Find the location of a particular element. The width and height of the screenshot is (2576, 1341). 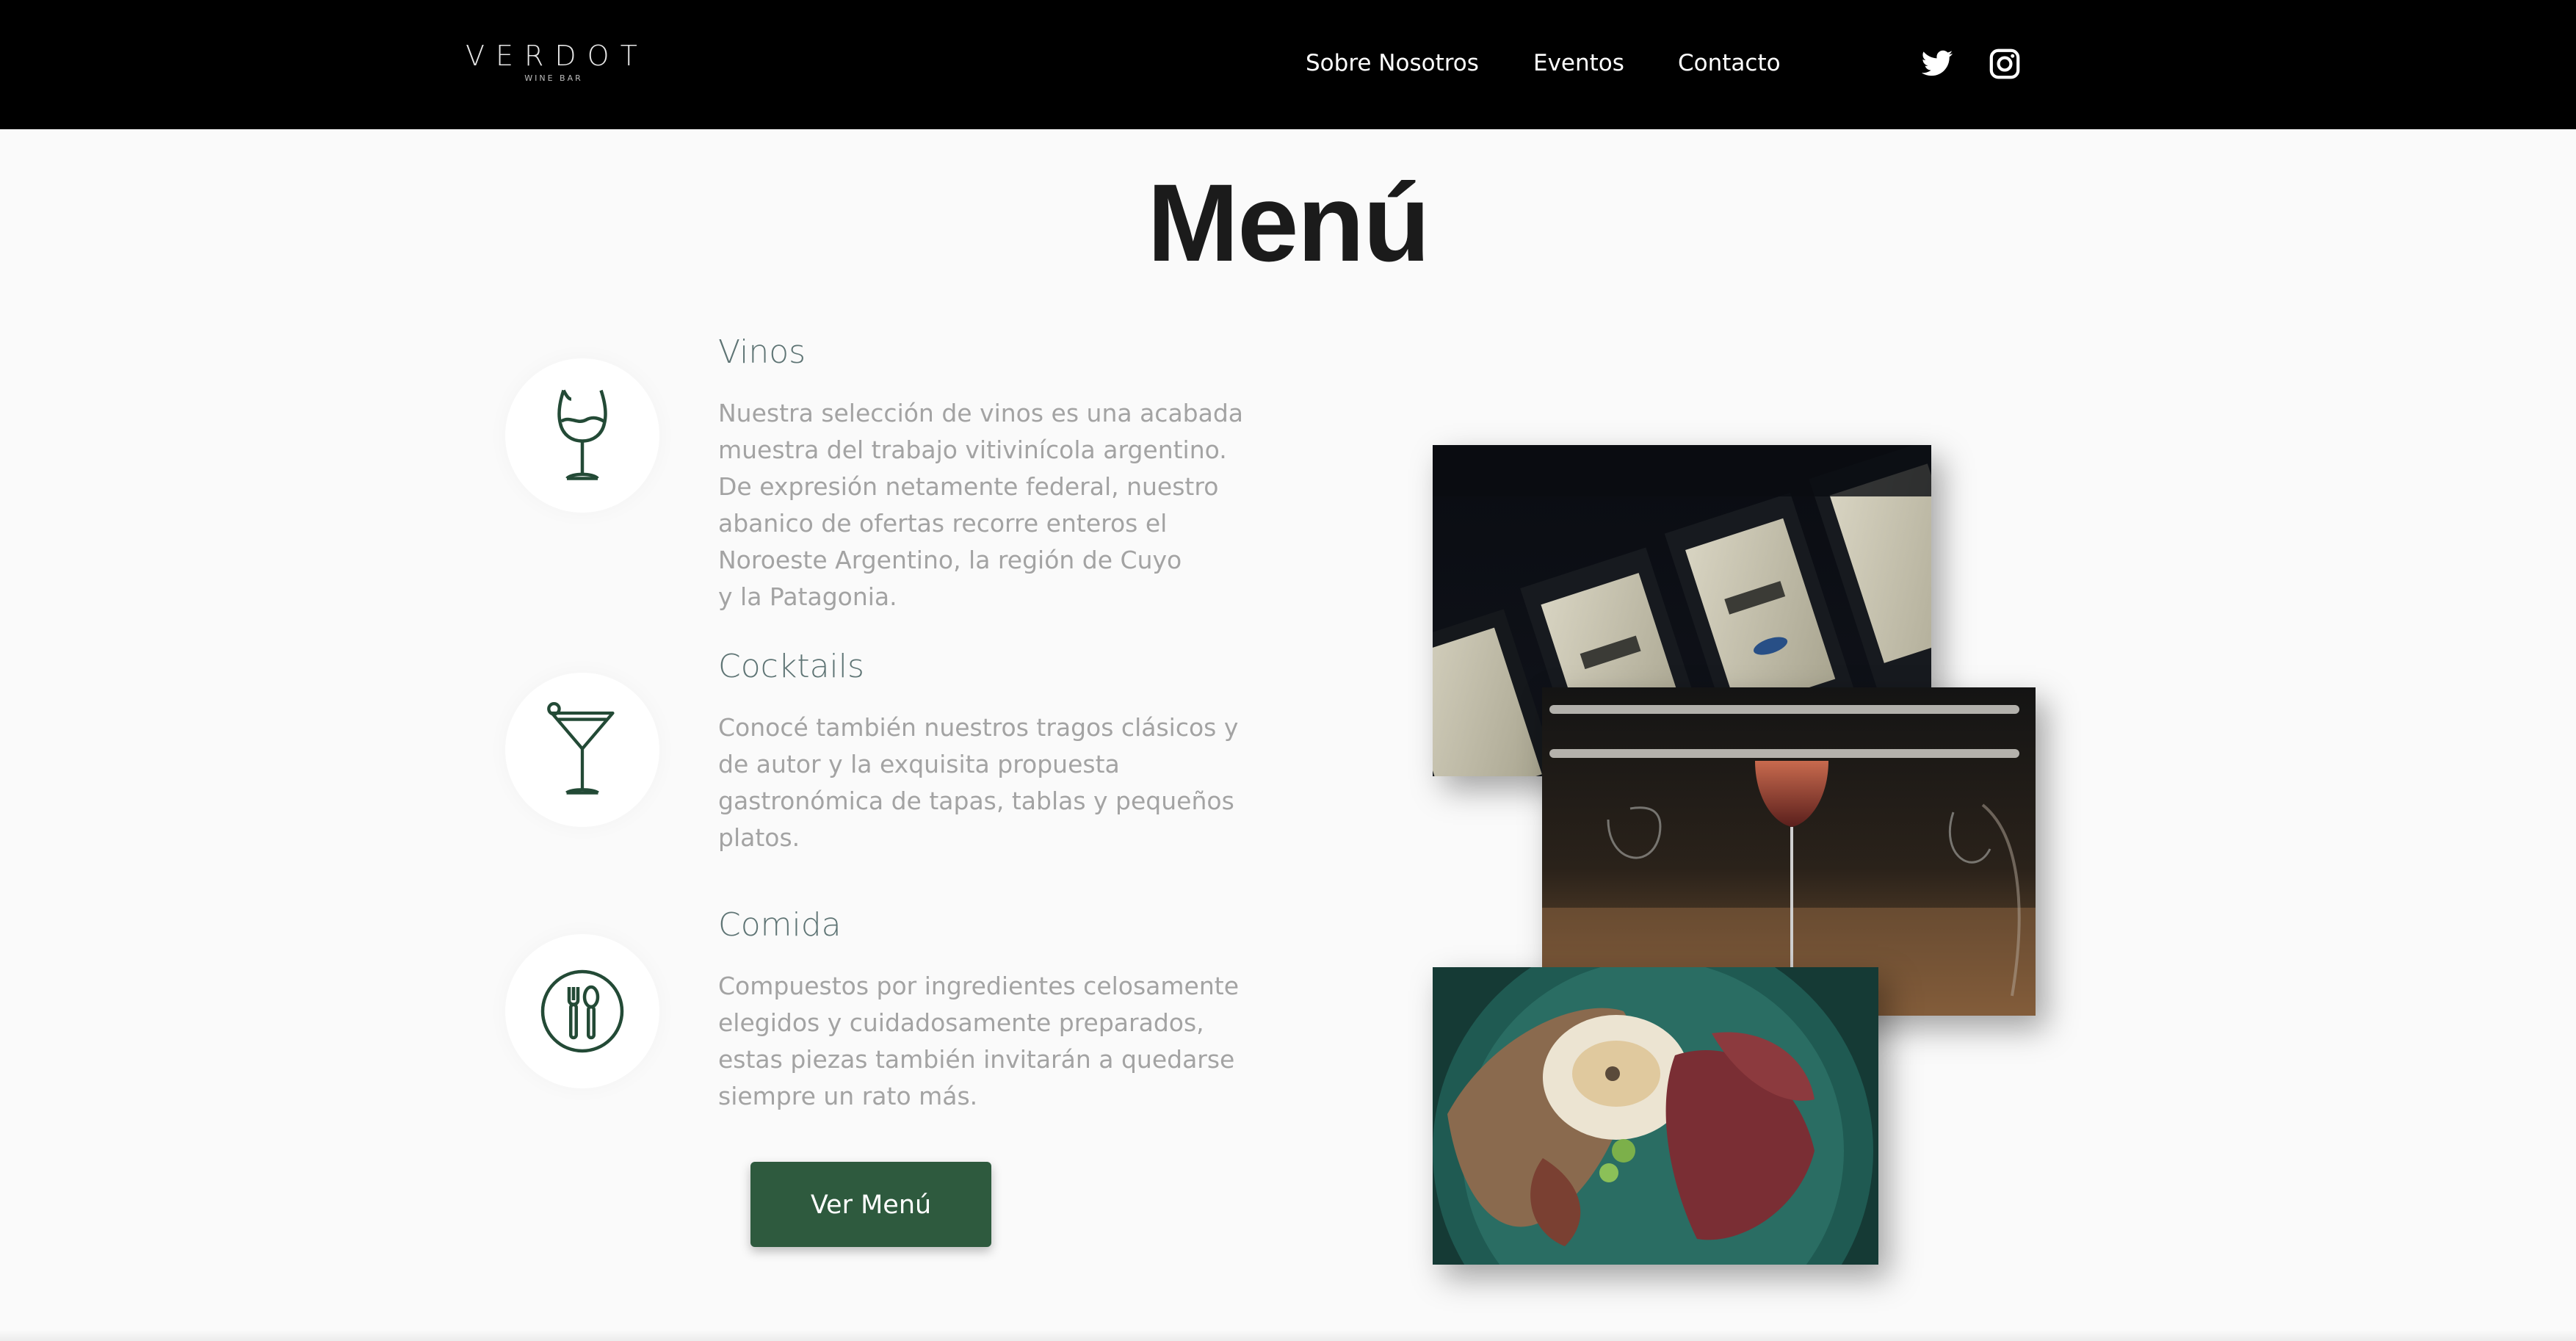

nav-link-eventos: Eventos is located at coordinates (1578, 63).